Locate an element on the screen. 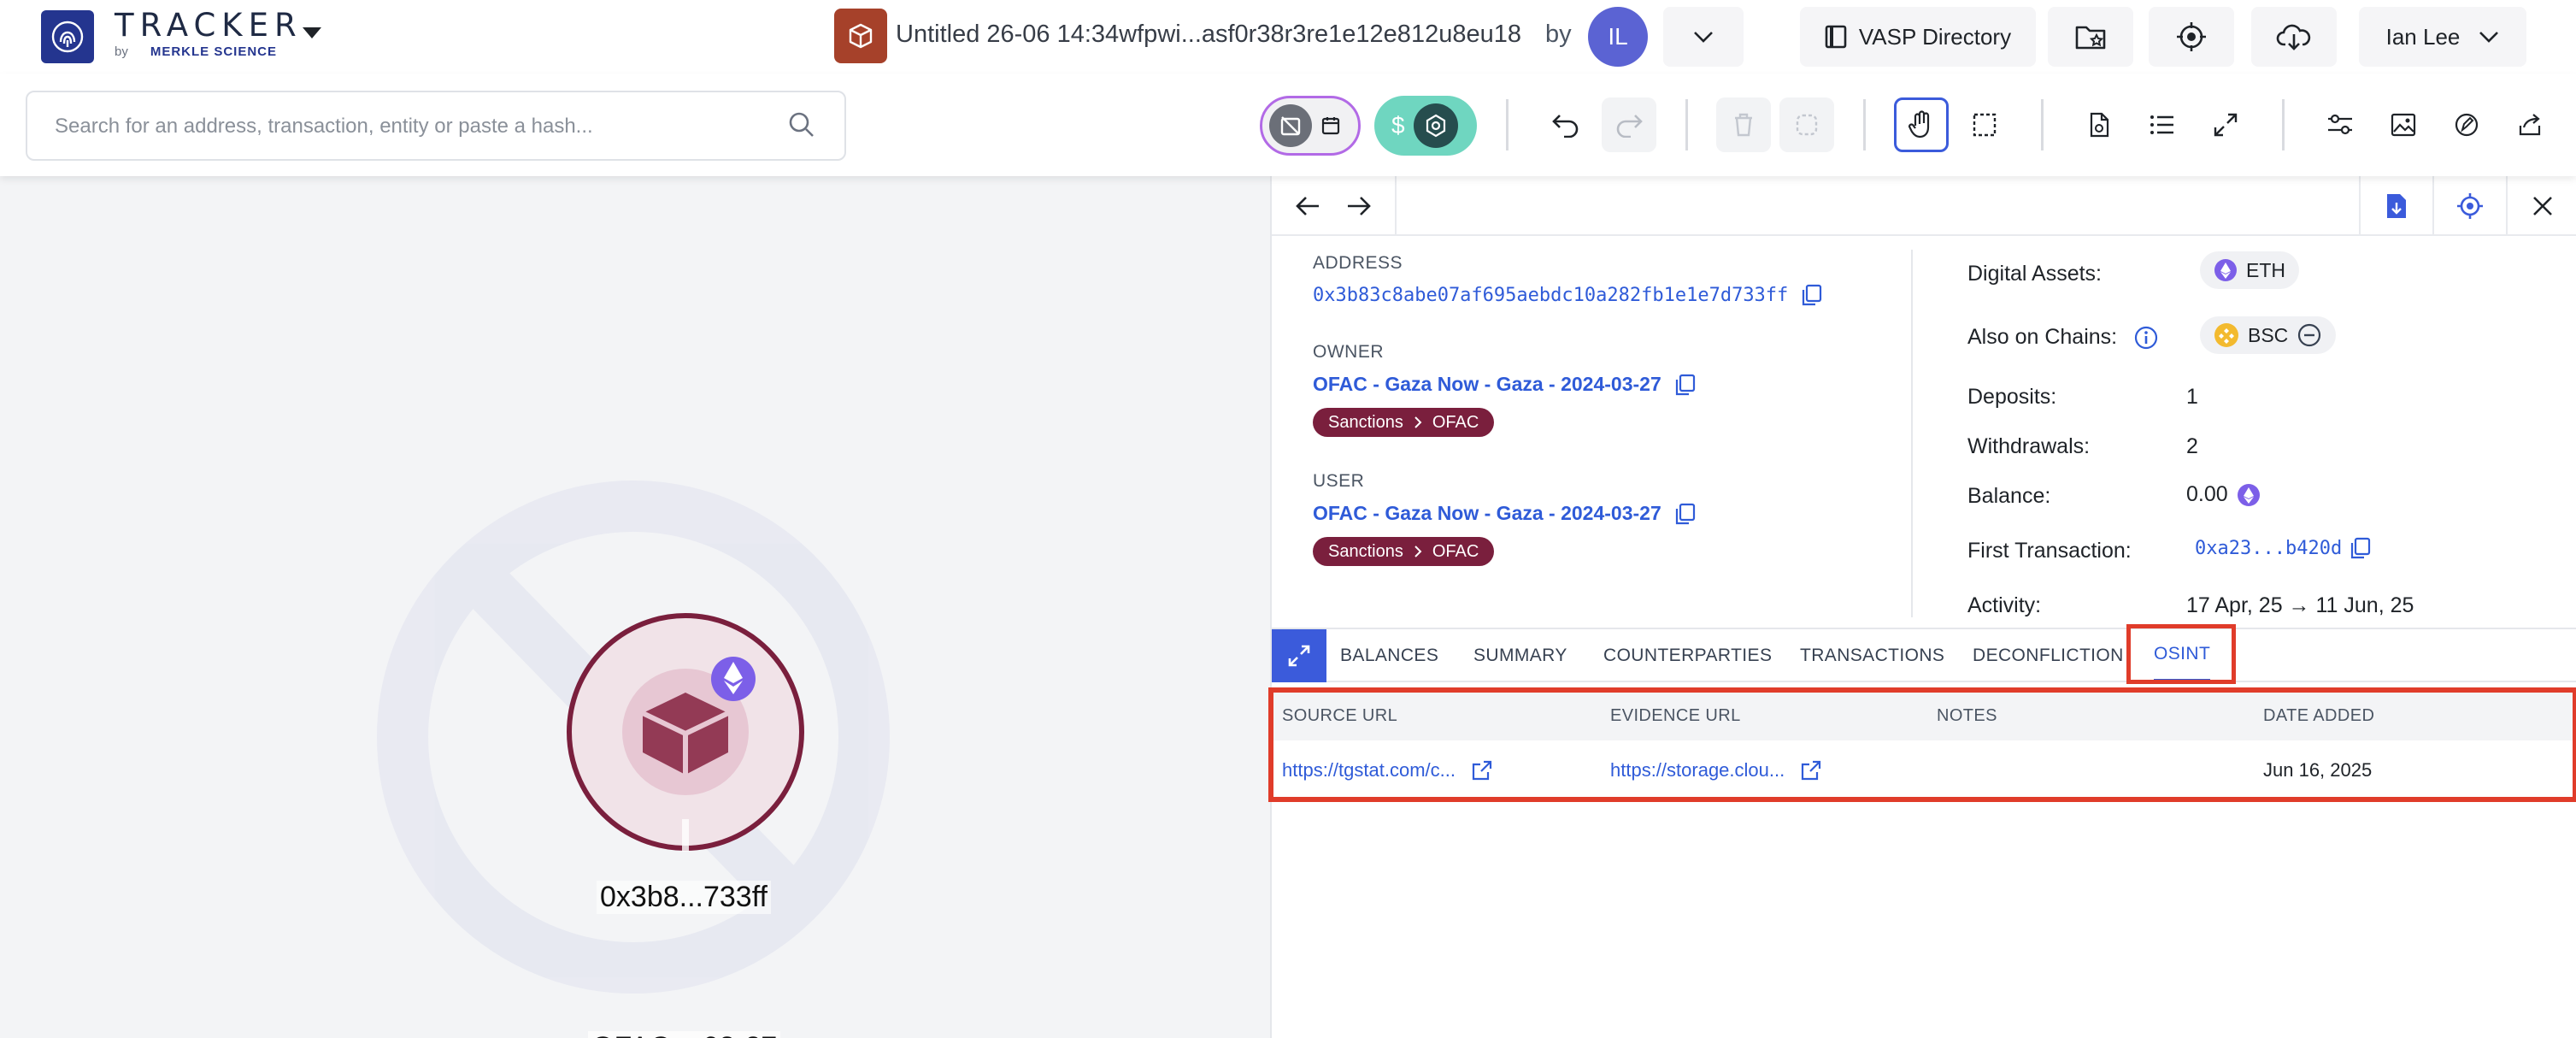 The image size is (2576, 1038). token-icon is located at coordinates (1435, 126).